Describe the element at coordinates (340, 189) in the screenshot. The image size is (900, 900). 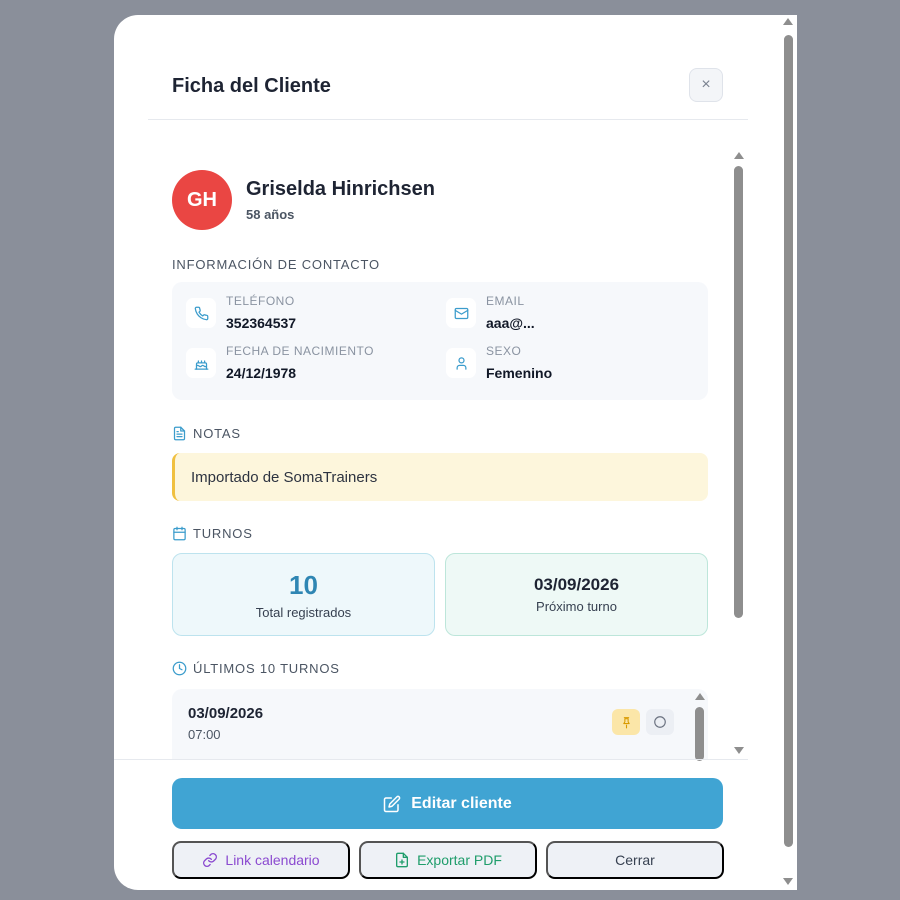
I see `client-name: Griselda Hinrichsen` at that location.